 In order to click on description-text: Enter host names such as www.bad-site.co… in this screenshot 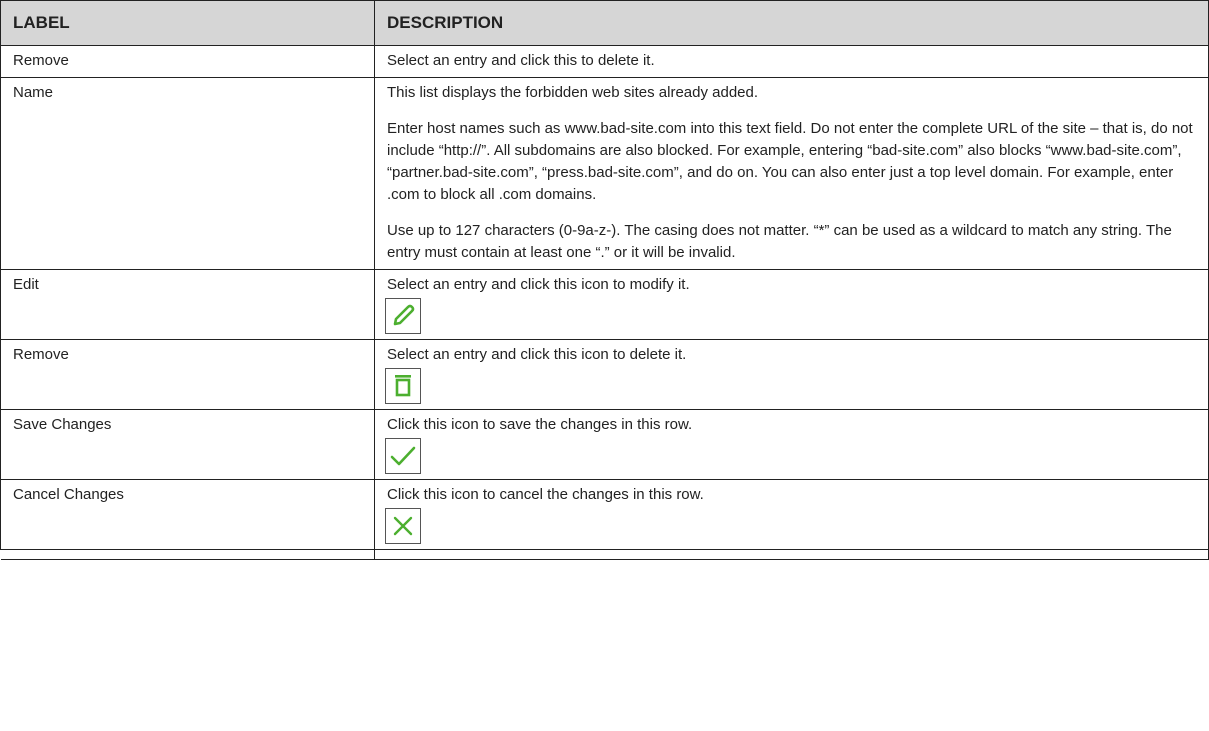, I will do `click(790, 161)`.